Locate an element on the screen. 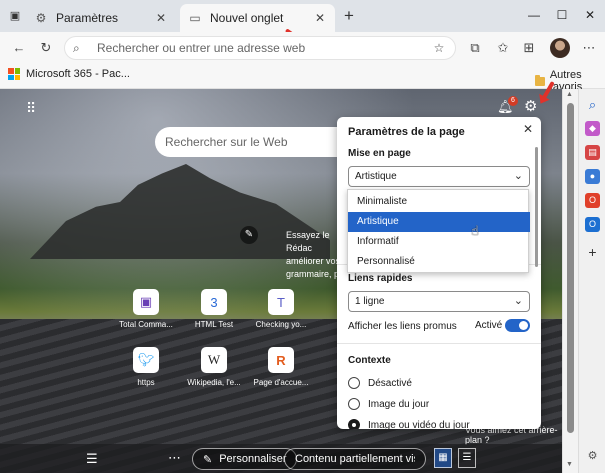  quick-links-section-title: Liens rapides is located at coordinates (380, 278).